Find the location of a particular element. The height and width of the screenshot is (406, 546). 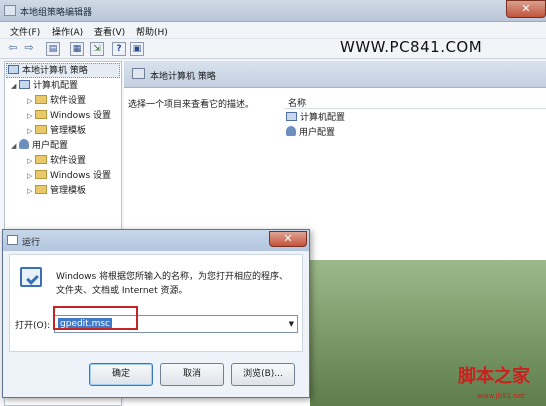

cancel-button: 取消 is located at coordinates (192, 374).